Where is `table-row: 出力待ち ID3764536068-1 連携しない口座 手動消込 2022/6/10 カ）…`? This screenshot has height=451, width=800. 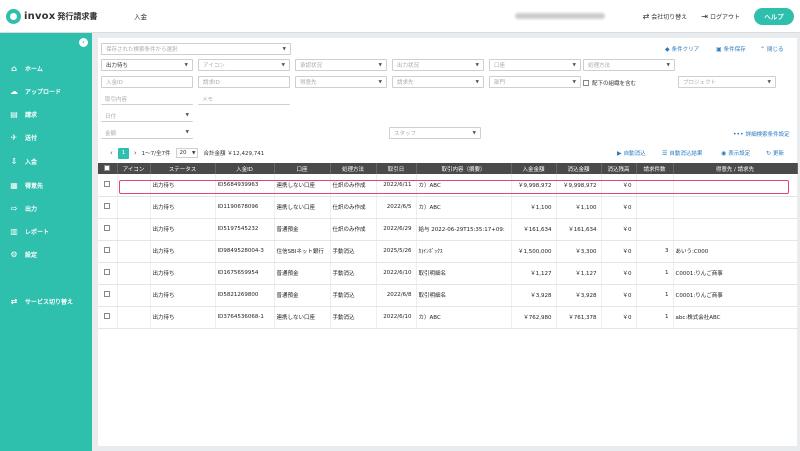
table-row: 出力待ち ID3764536068-1 連携しない口座 手動消込 2022/6/10 カ）… is located at coordinates (448, 317).